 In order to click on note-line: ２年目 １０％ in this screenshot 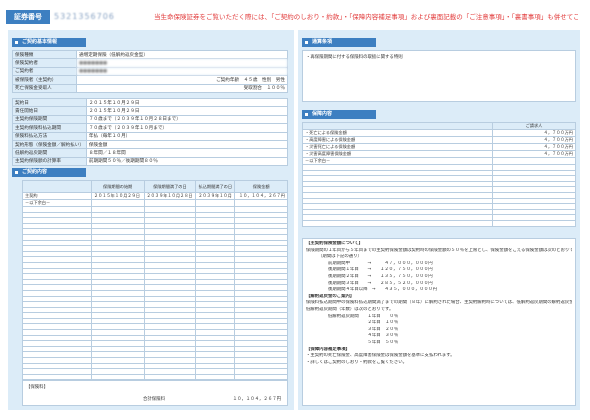, I will do `click(363, 323)`.